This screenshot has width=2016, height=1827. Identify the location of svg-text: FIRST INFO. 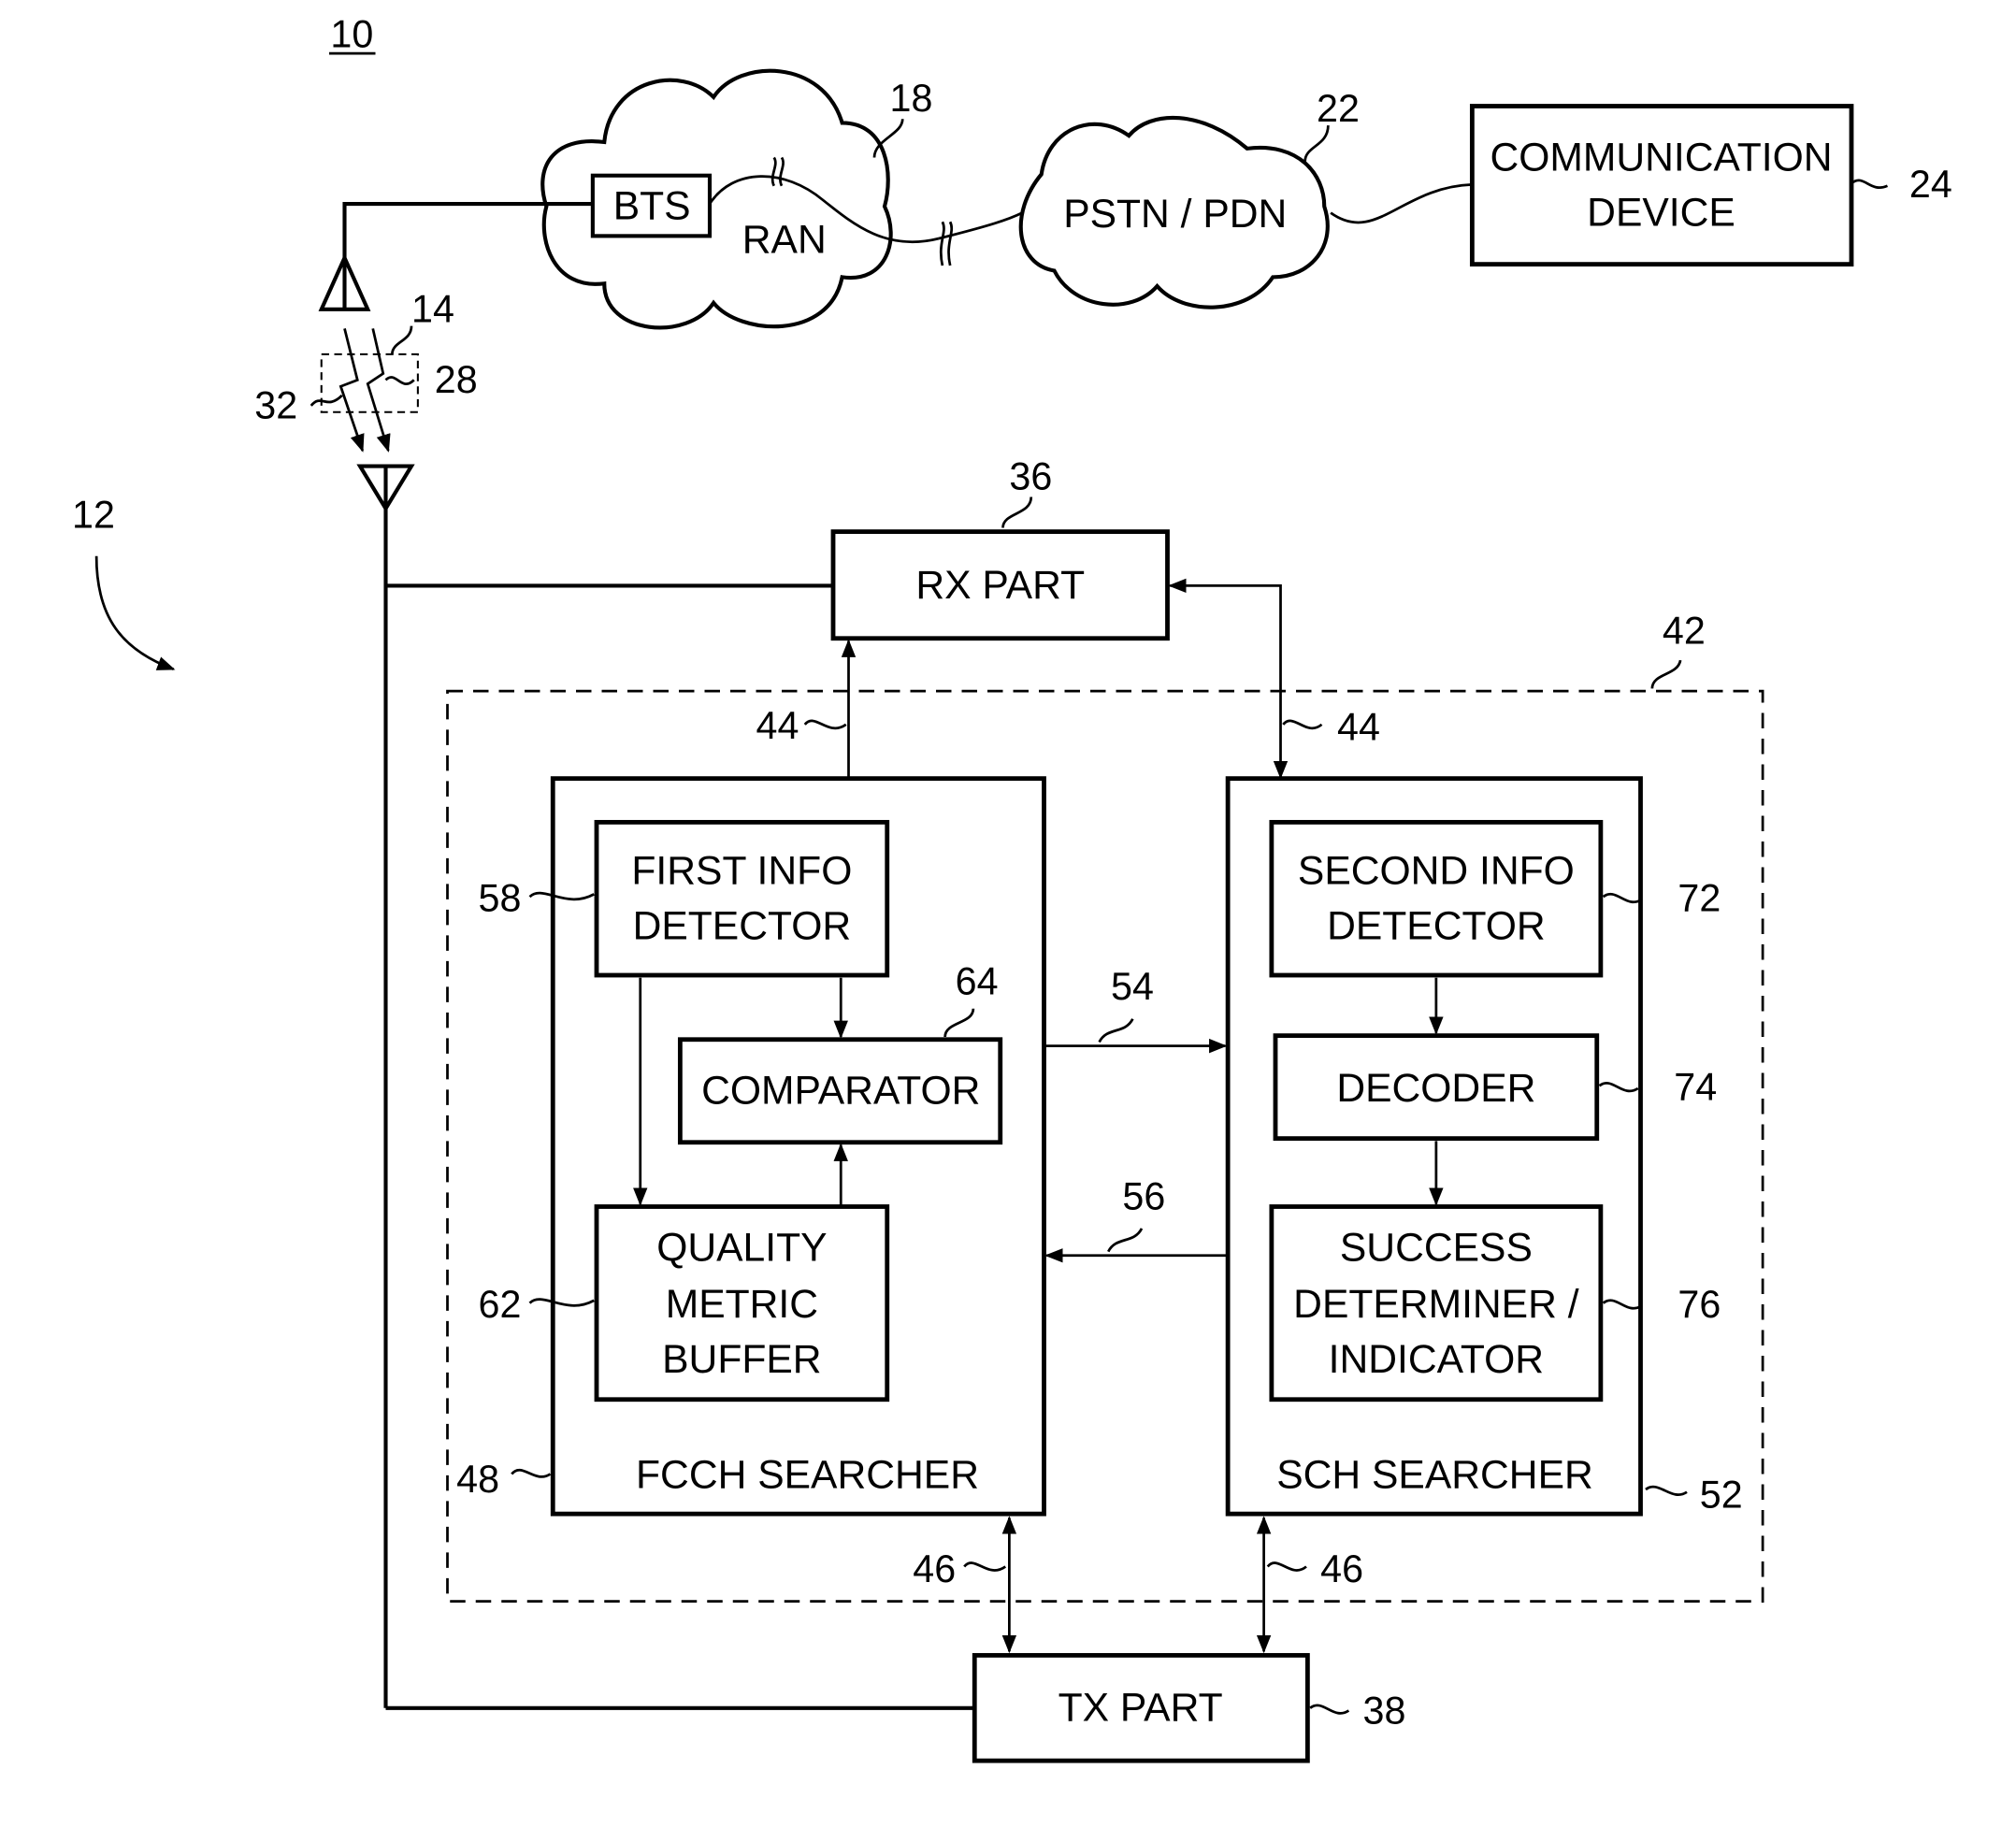
(741, 870).